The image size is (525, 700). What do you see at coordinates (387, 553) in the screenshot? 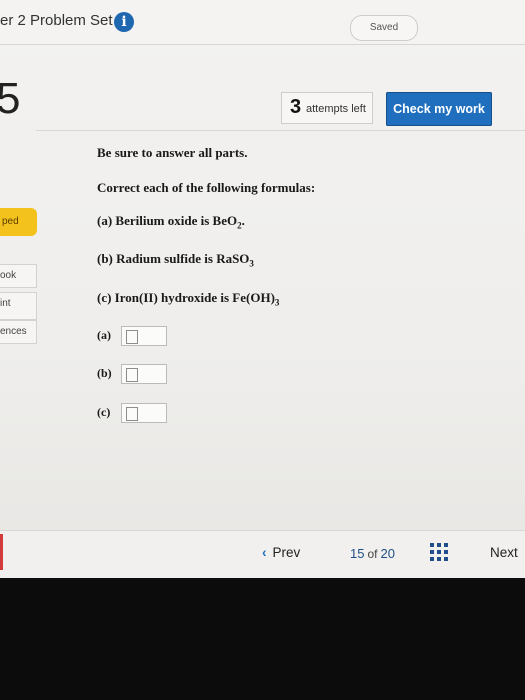
I see `page-total: 20` at bounding box center [387, 553].